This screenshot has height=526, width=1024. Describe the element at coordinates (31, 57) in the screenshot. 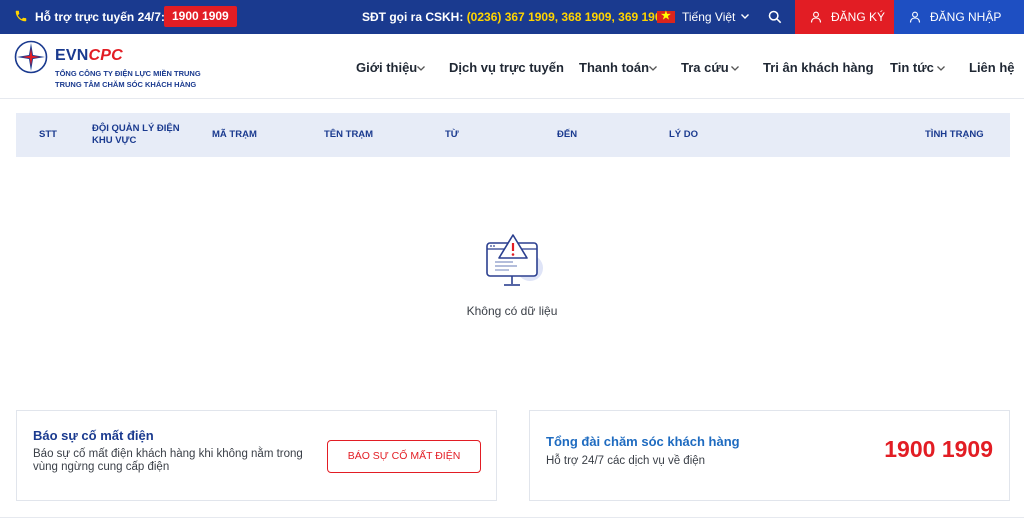

I see `evn-logo-icon` at that location.